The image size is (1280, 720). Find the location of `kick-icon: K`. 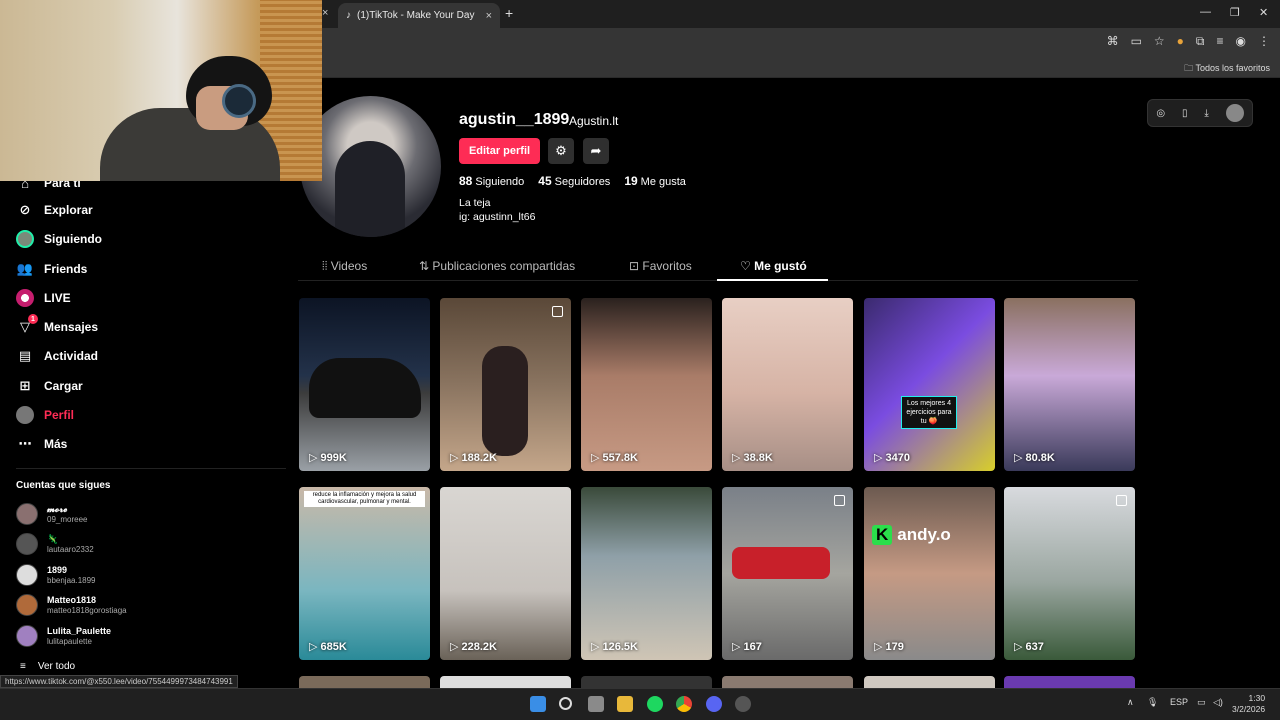

kick-icon: K is located at coordinates (882, 535).